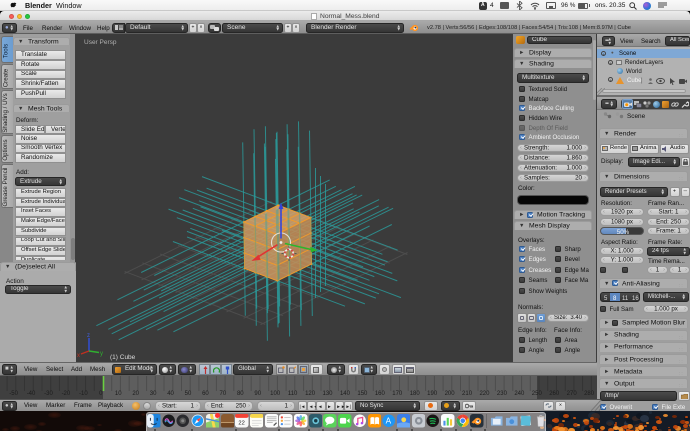 This screenshot has height=431, width=690. What do you see at coordinates (389, 421) in the screenshot?
I see `svg-text: A` at bounding box center [389, 421].